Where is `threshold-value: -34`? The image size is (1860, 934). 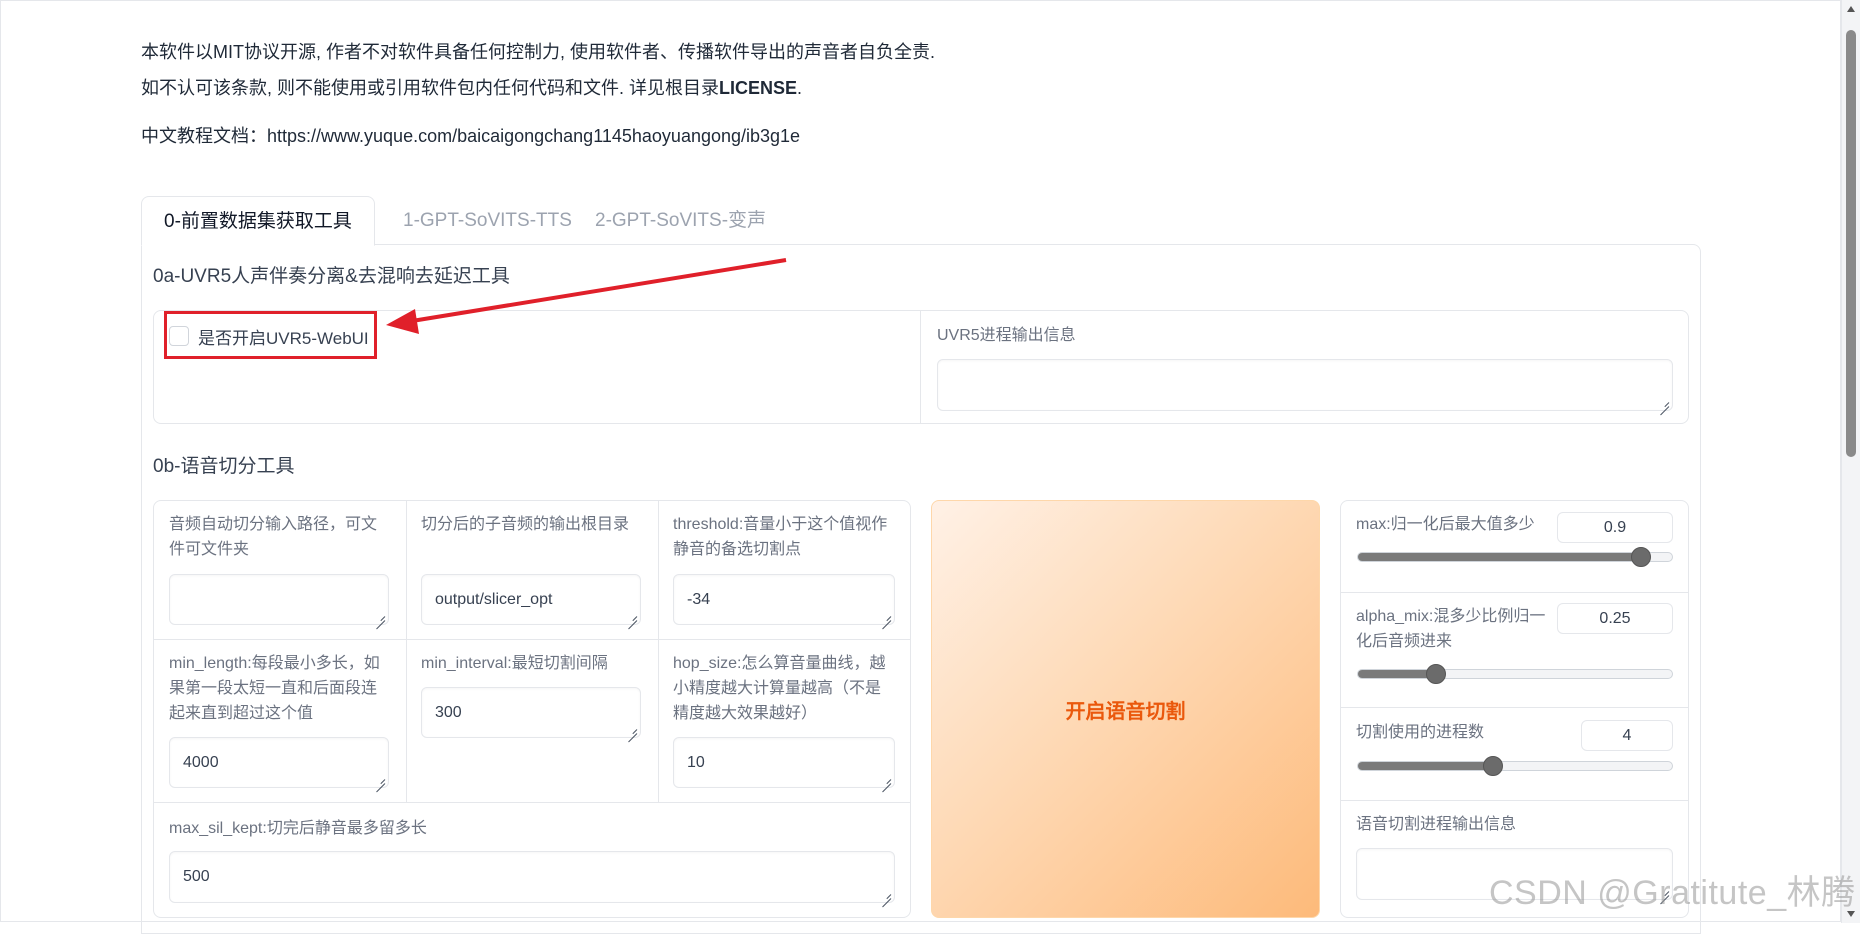
threshold-value: -34 is located at coordinates (699, 599).